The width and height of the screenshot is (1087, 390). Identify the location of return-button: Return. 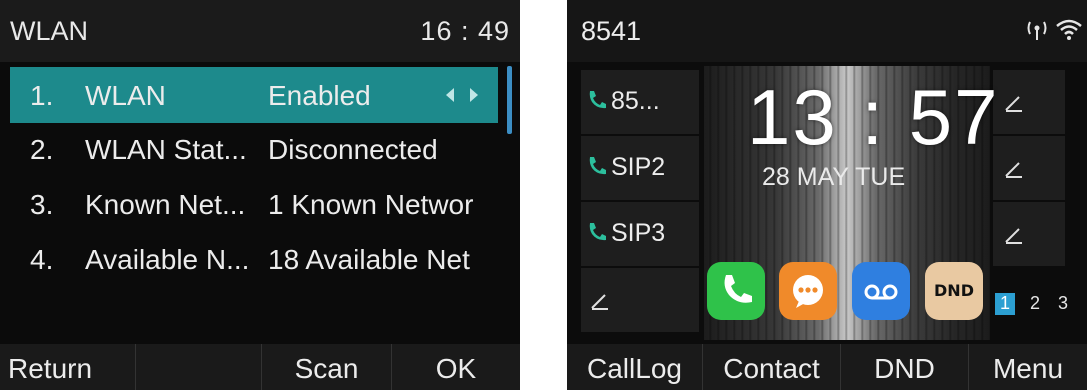
(68, 367).